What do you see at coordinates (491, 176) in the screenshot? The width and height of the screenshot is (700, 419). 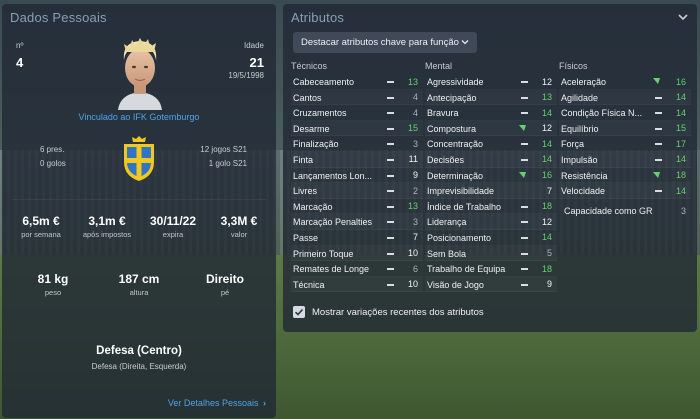 I see `attribute-row: Determinação 16` at bounding box center [491, 176].